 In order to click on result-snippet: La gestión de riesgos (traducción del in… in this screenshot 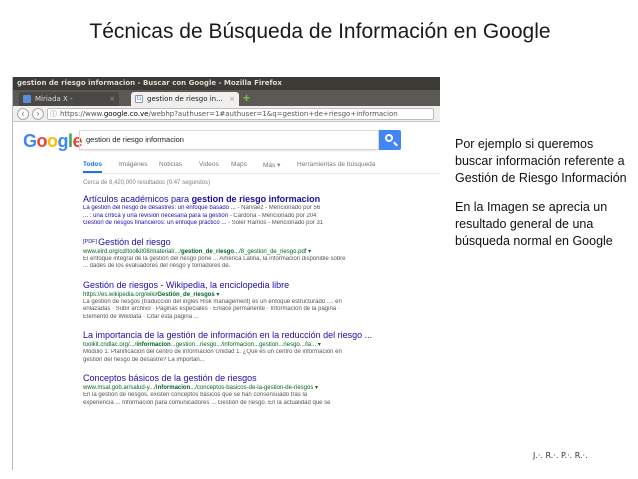, I will do `click(212, 309)`.